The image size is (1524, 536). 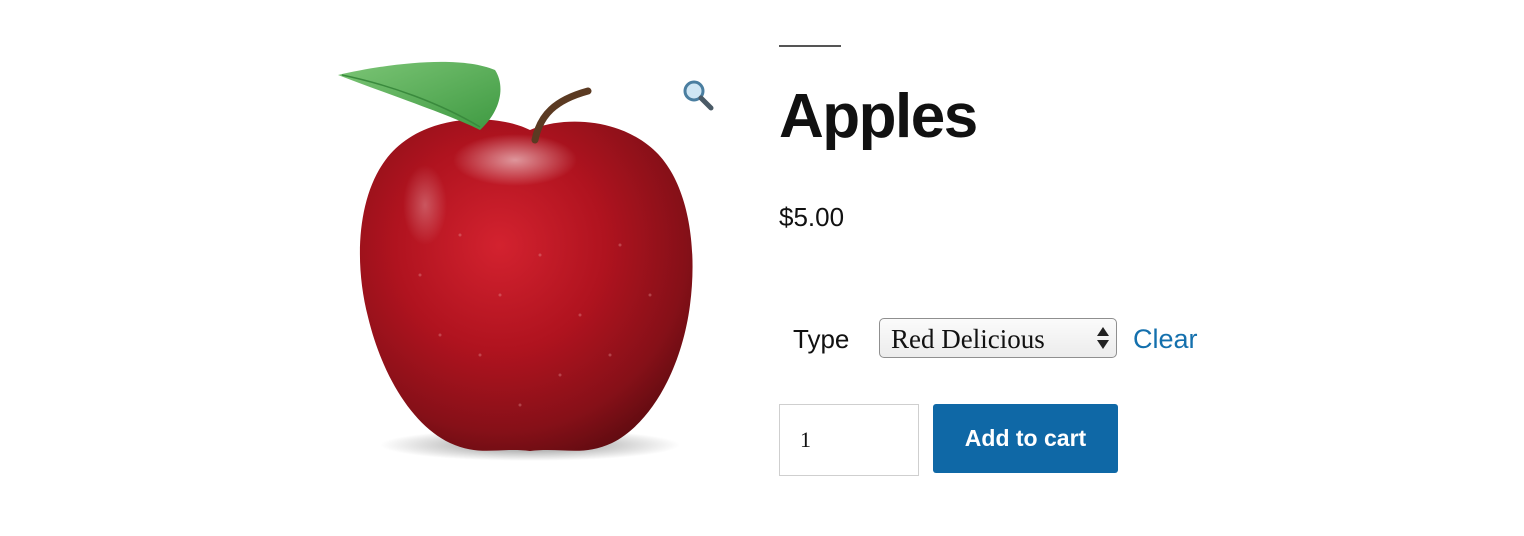 What do you see at coordinates (810, 46) in the screenshot?
I see `title-divider` at bounding box center [810, 46].